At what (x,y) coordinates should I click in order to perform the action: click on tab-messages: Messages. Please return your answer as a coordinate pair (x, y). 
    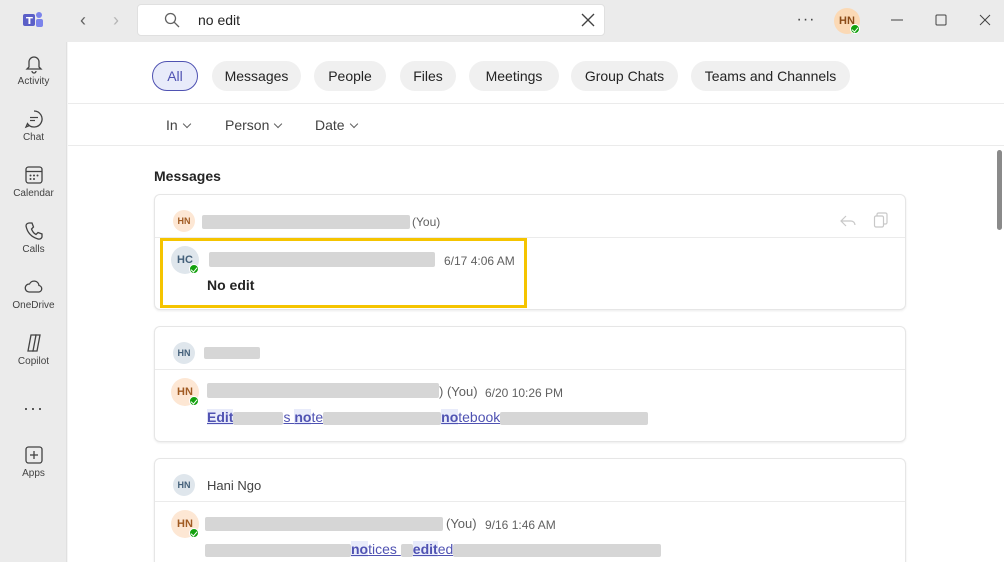
    Looking at the image, I should click on (256, 76).